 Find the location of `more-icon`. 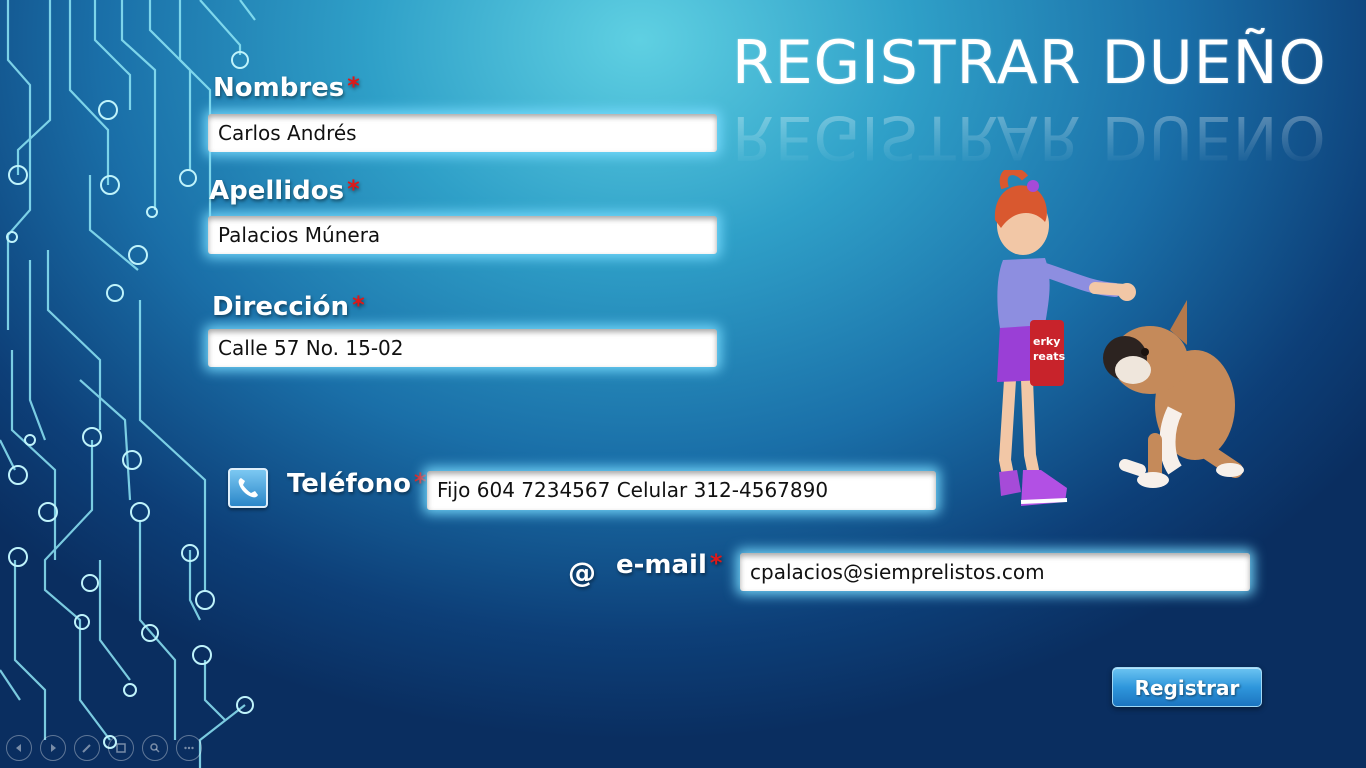

more-icon is located at coordinates (189, 748).